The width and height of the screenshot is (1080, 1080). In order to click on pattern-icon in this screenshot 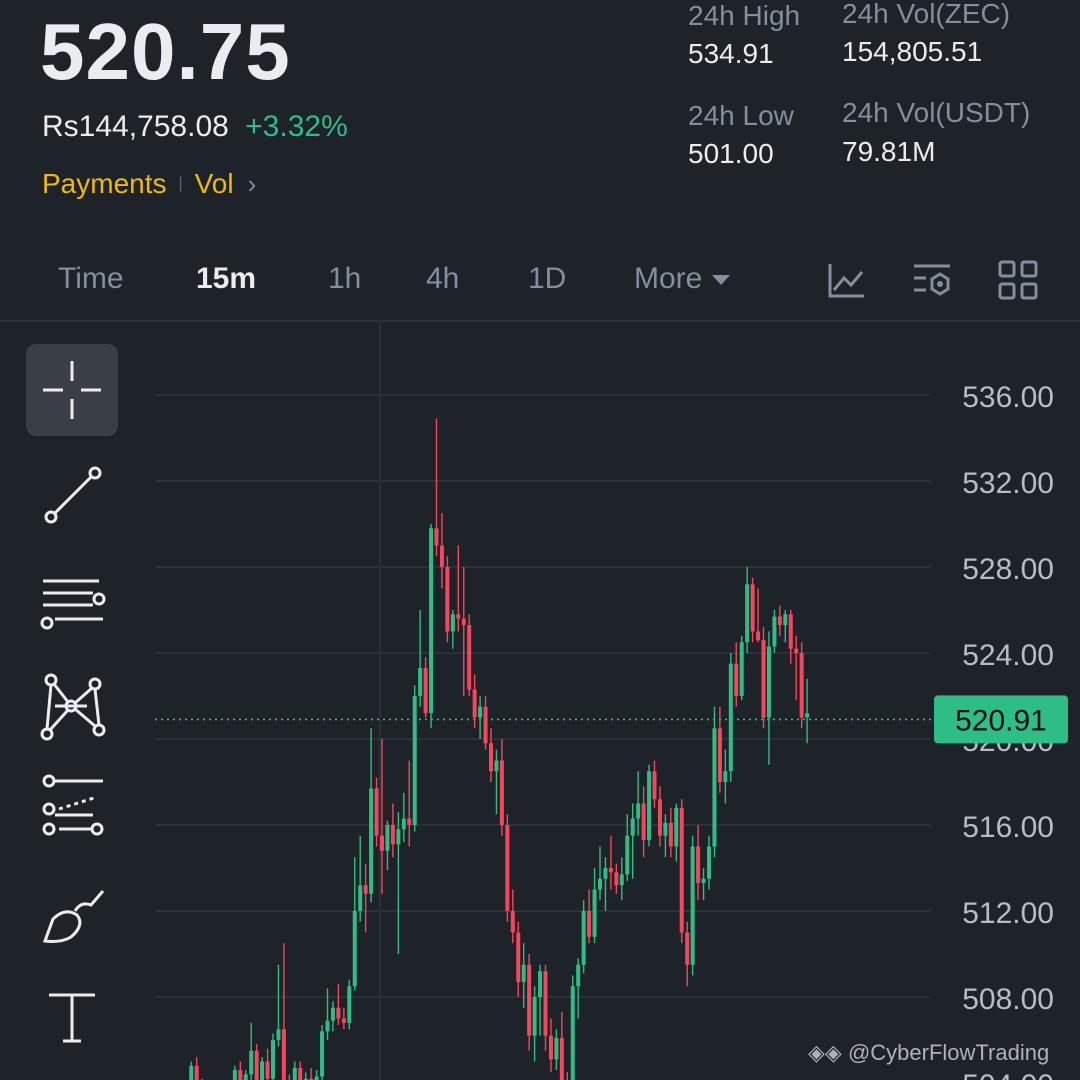, I will do `click(73, 707)`.